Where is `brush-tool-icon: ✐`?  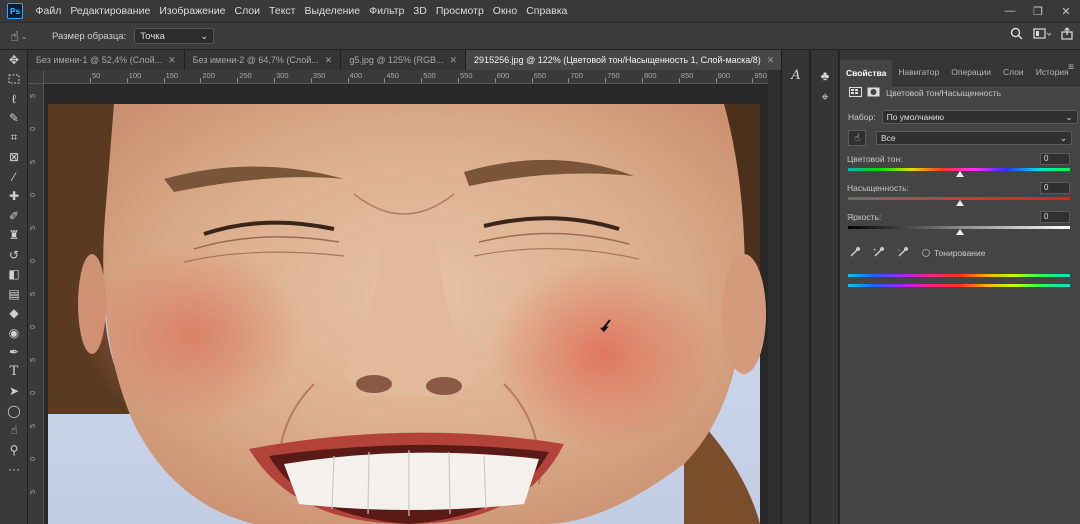
brush-tool-icon: ✐ is located at coordinates (14, 216).